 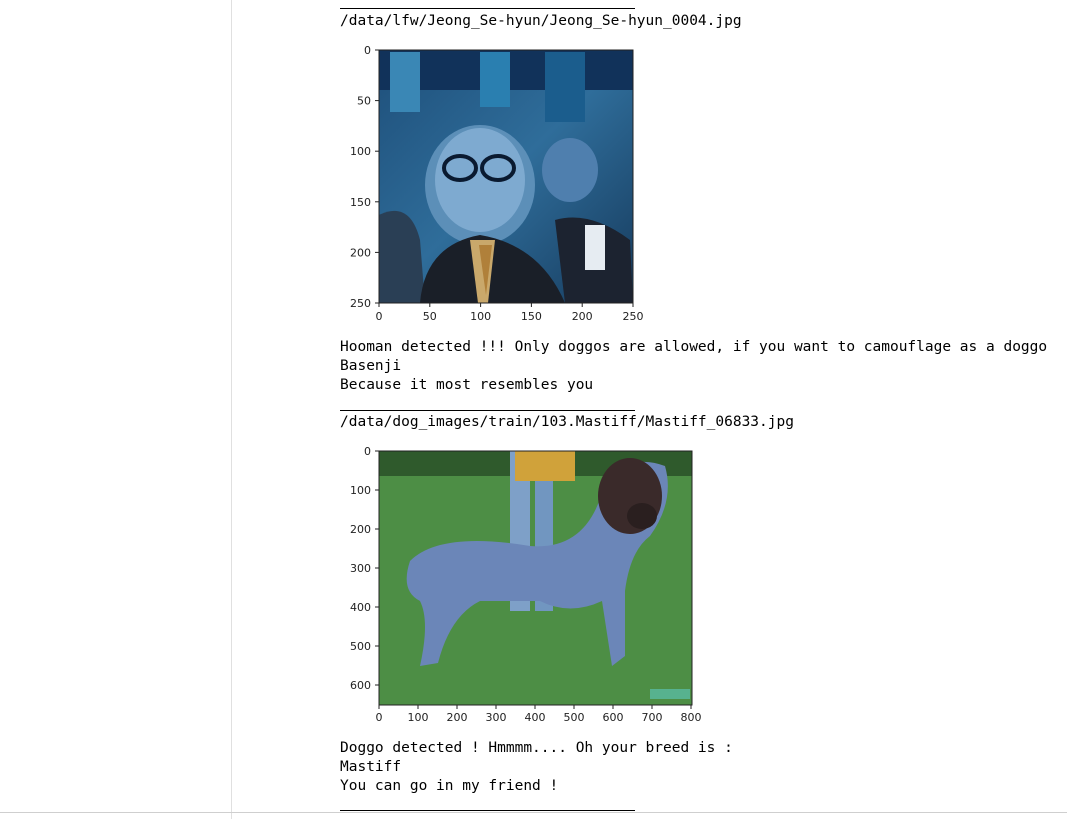 I want to click on x-tick-label: 500, so click(x=574, y=717).